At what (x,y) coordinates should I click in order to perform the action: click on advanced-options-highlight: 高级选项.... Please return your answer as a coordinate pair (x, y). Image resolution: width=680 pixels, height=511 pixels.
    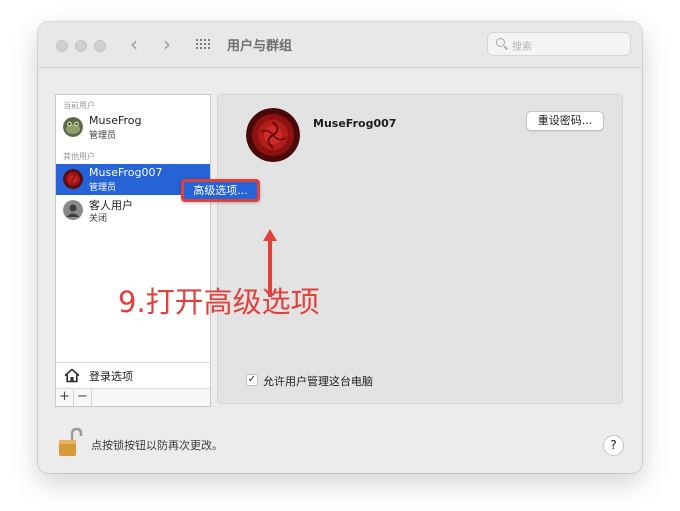
    Looking at the image, I should click on (220, 190).